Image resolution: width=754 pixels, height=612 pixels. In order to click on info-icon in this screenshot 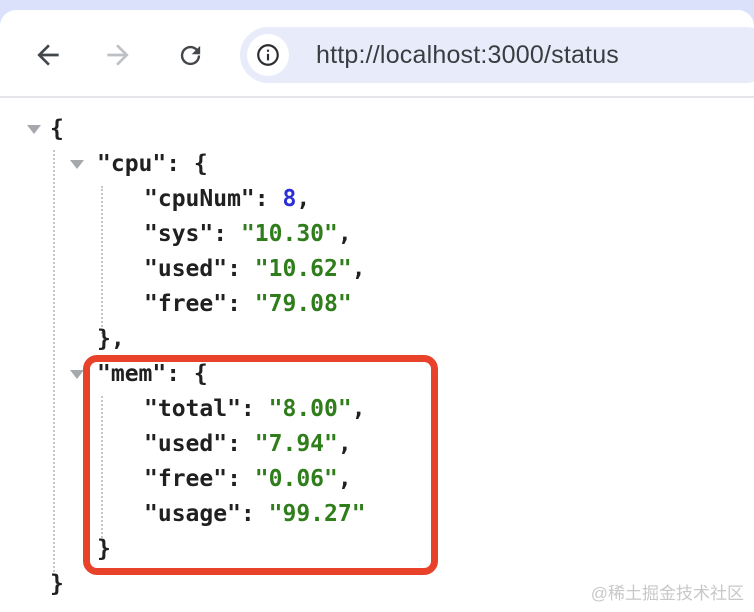, I will do `click(268, 55)`.